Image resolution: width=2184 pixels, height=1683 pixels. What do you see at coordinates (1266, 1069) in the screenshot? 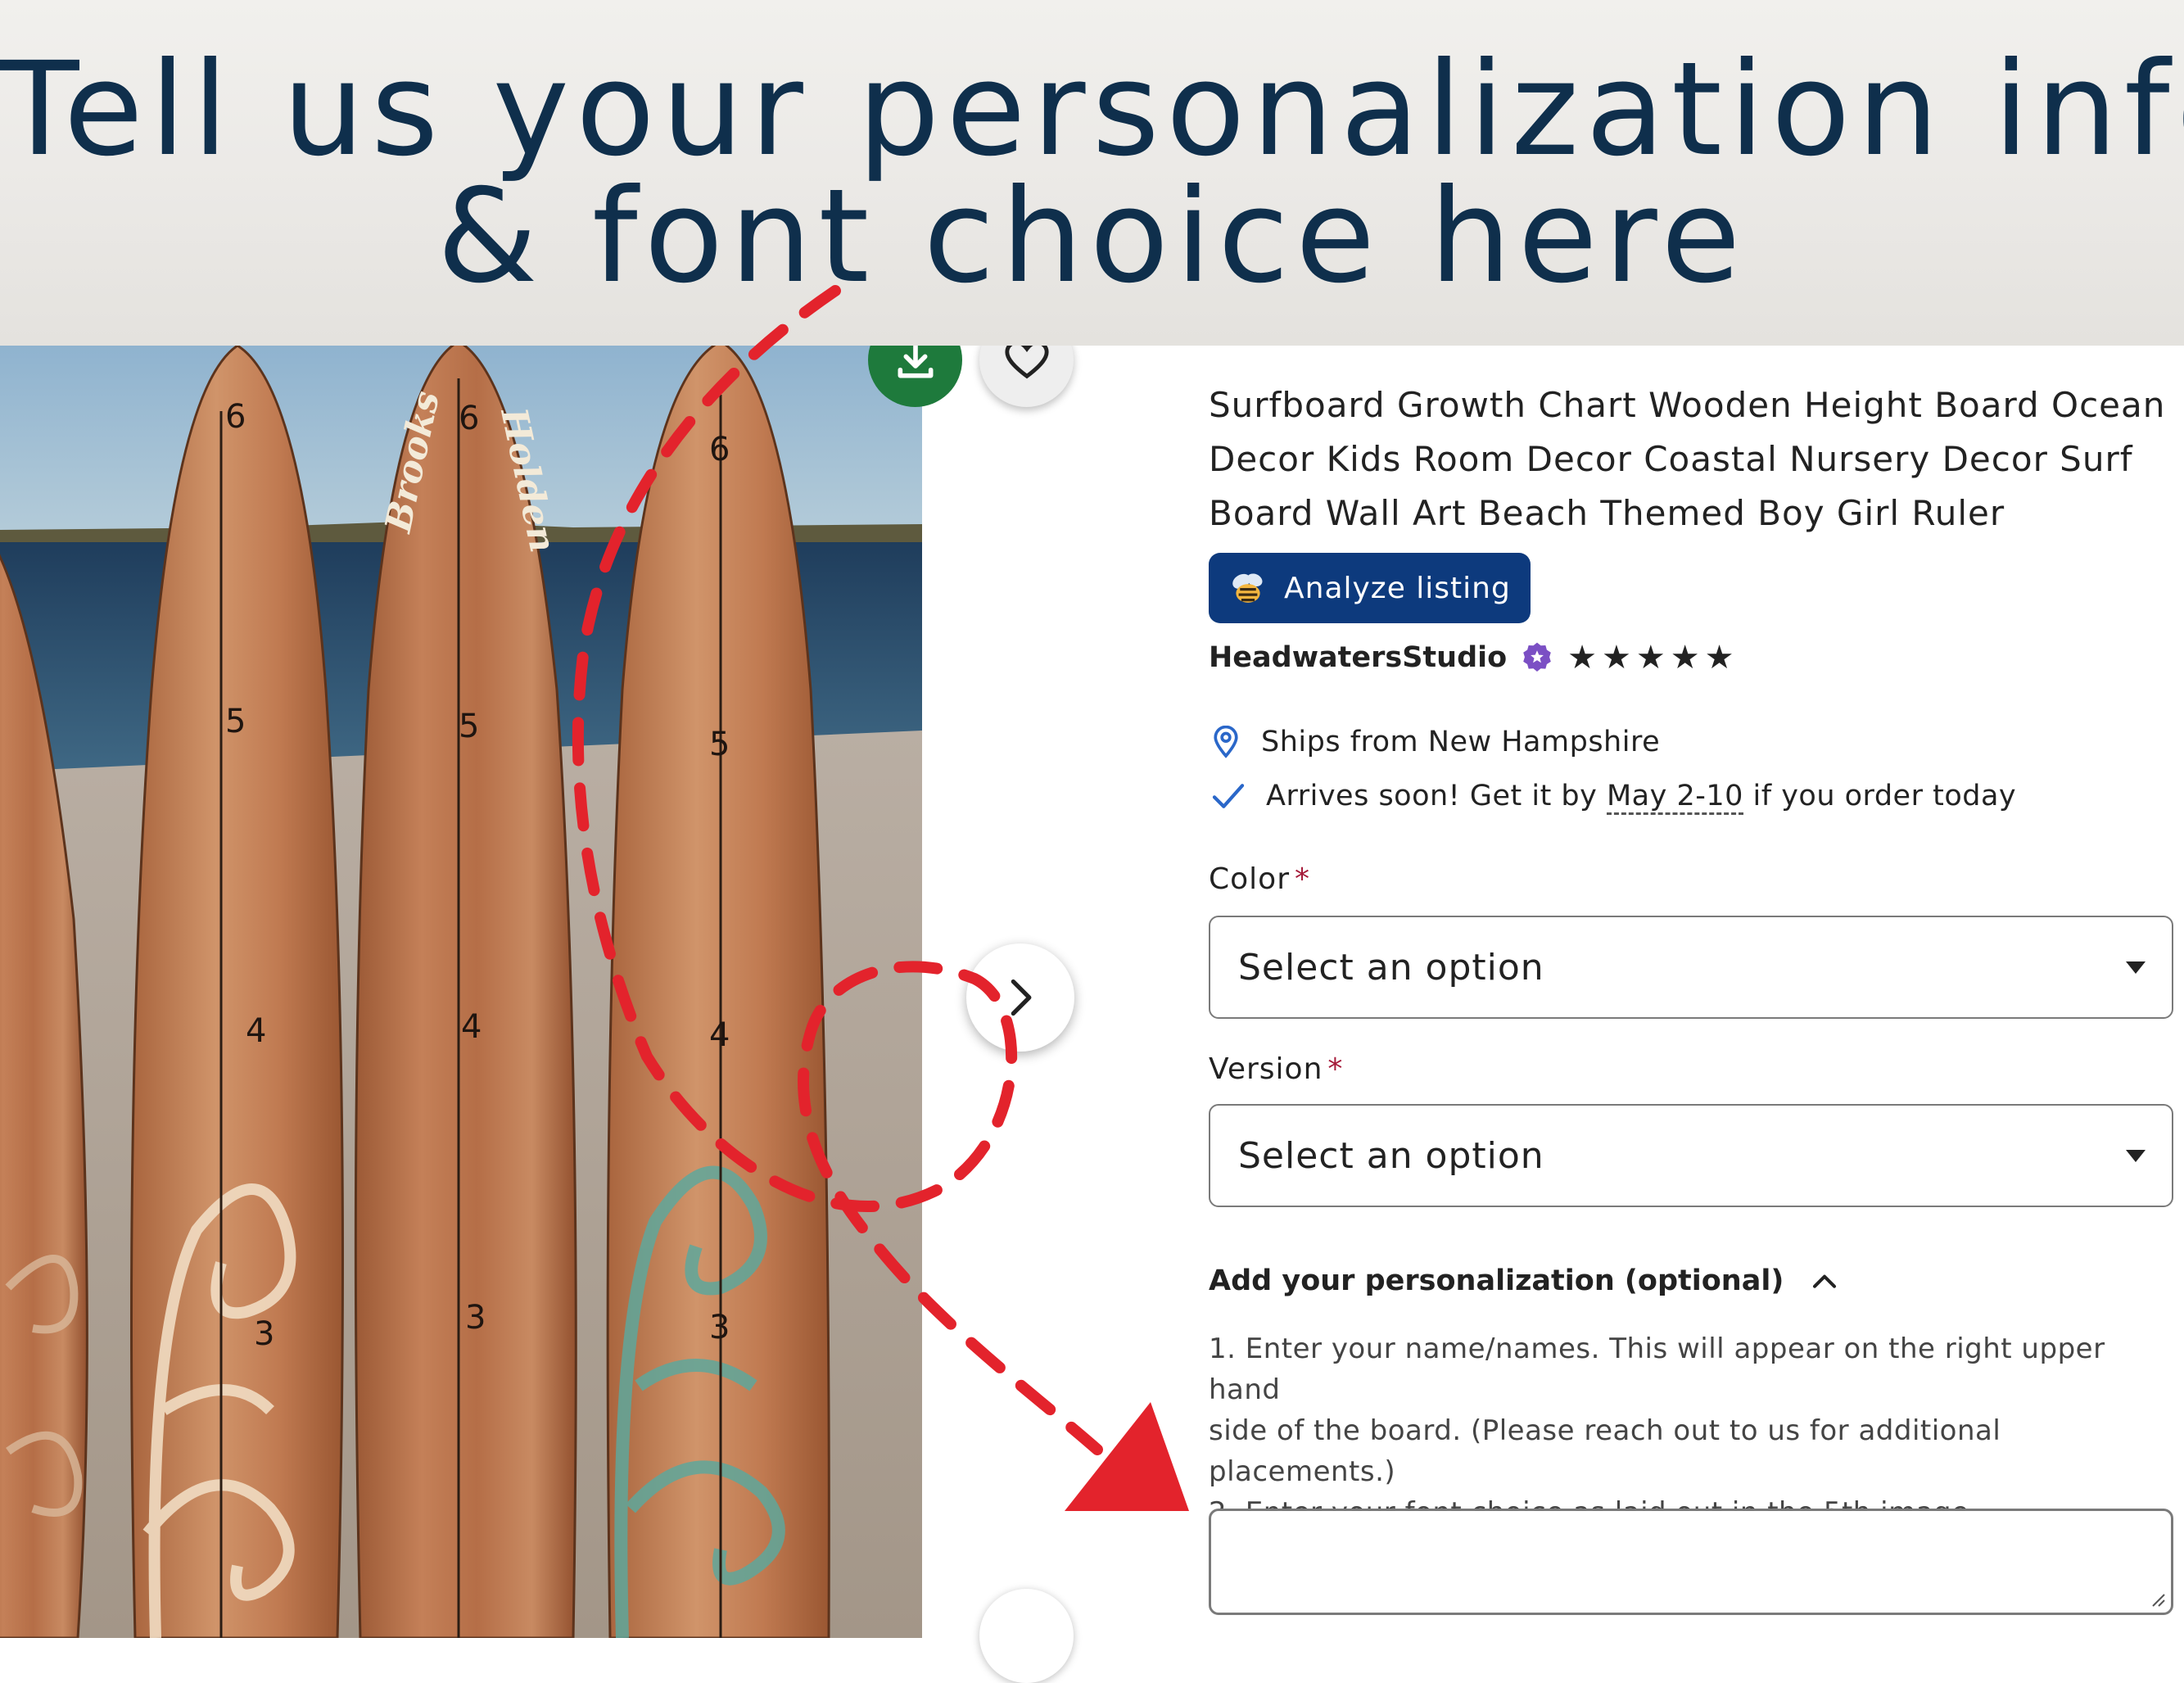
I see `version-label-text: Version` at bounding box center [1266, 1069].